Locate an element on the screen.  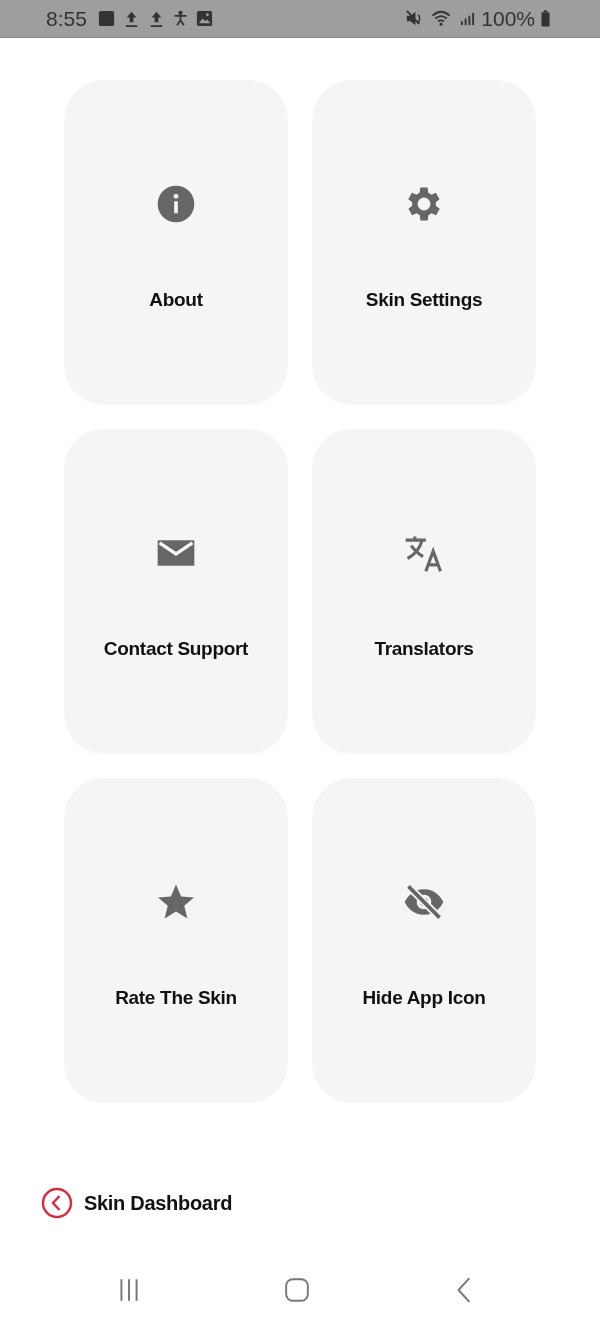
battery-icon is located at coordinates (545, 18).